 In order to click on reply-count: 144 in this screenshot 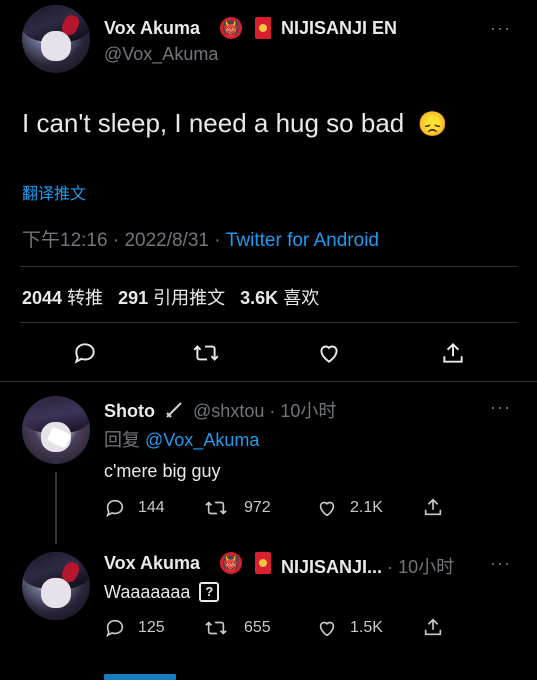, I will do `click(151, 508)`.